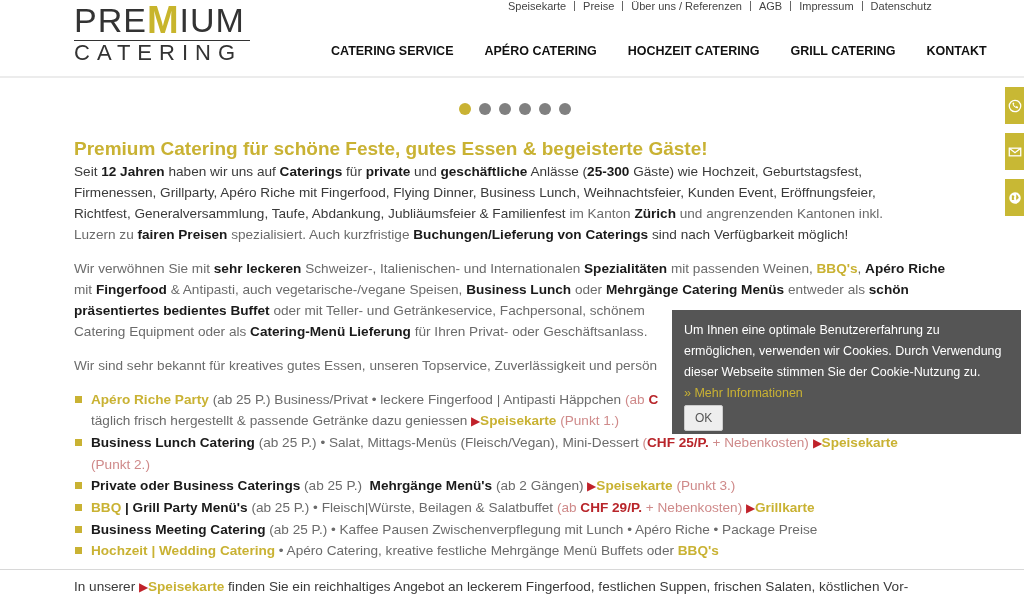 This screenshot has height=596, width=1024. What do you see at coordinates (704, 418) in the screenshot?
I see `ok-button: OK` at bounding box center [704, 418].